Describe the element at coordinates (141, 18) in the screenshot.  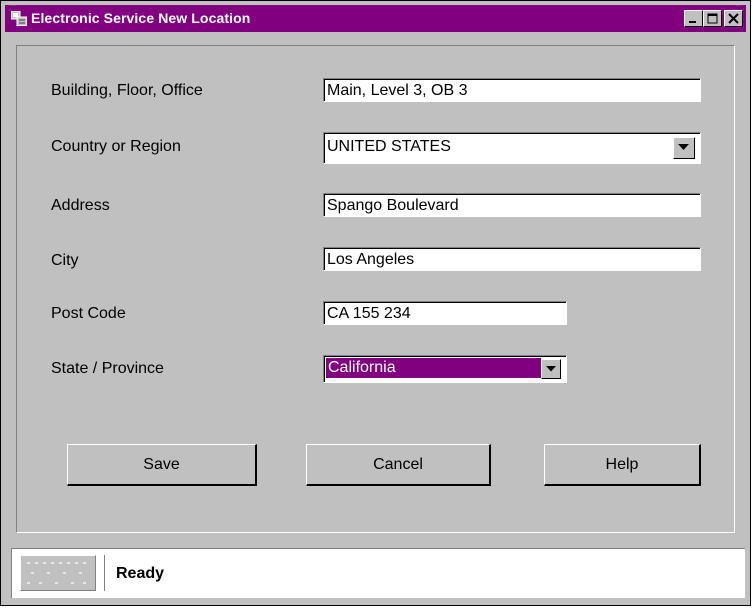
I see `window-title: Electronic Service New Location` at that location.